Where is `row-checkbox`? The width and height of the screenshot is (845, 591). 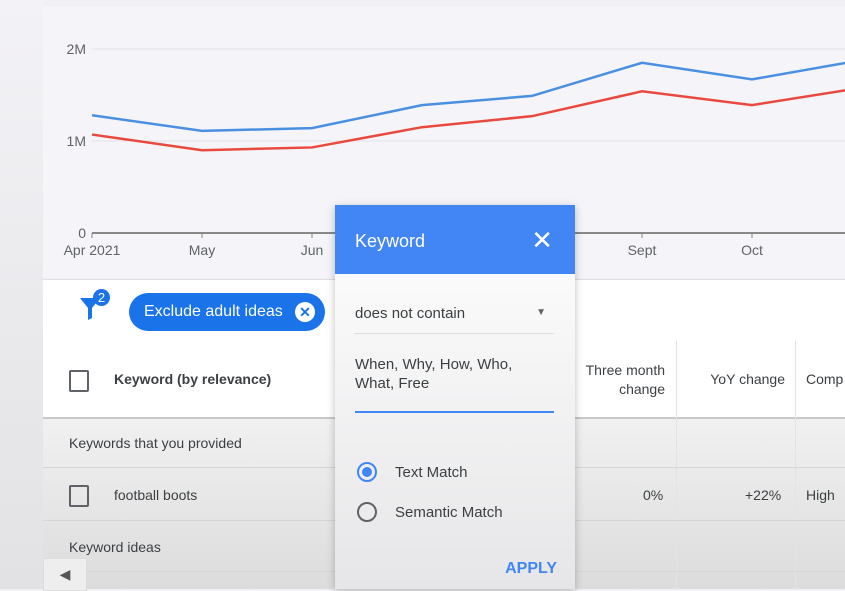
row-checkbox is located at coordinates (79, 496).